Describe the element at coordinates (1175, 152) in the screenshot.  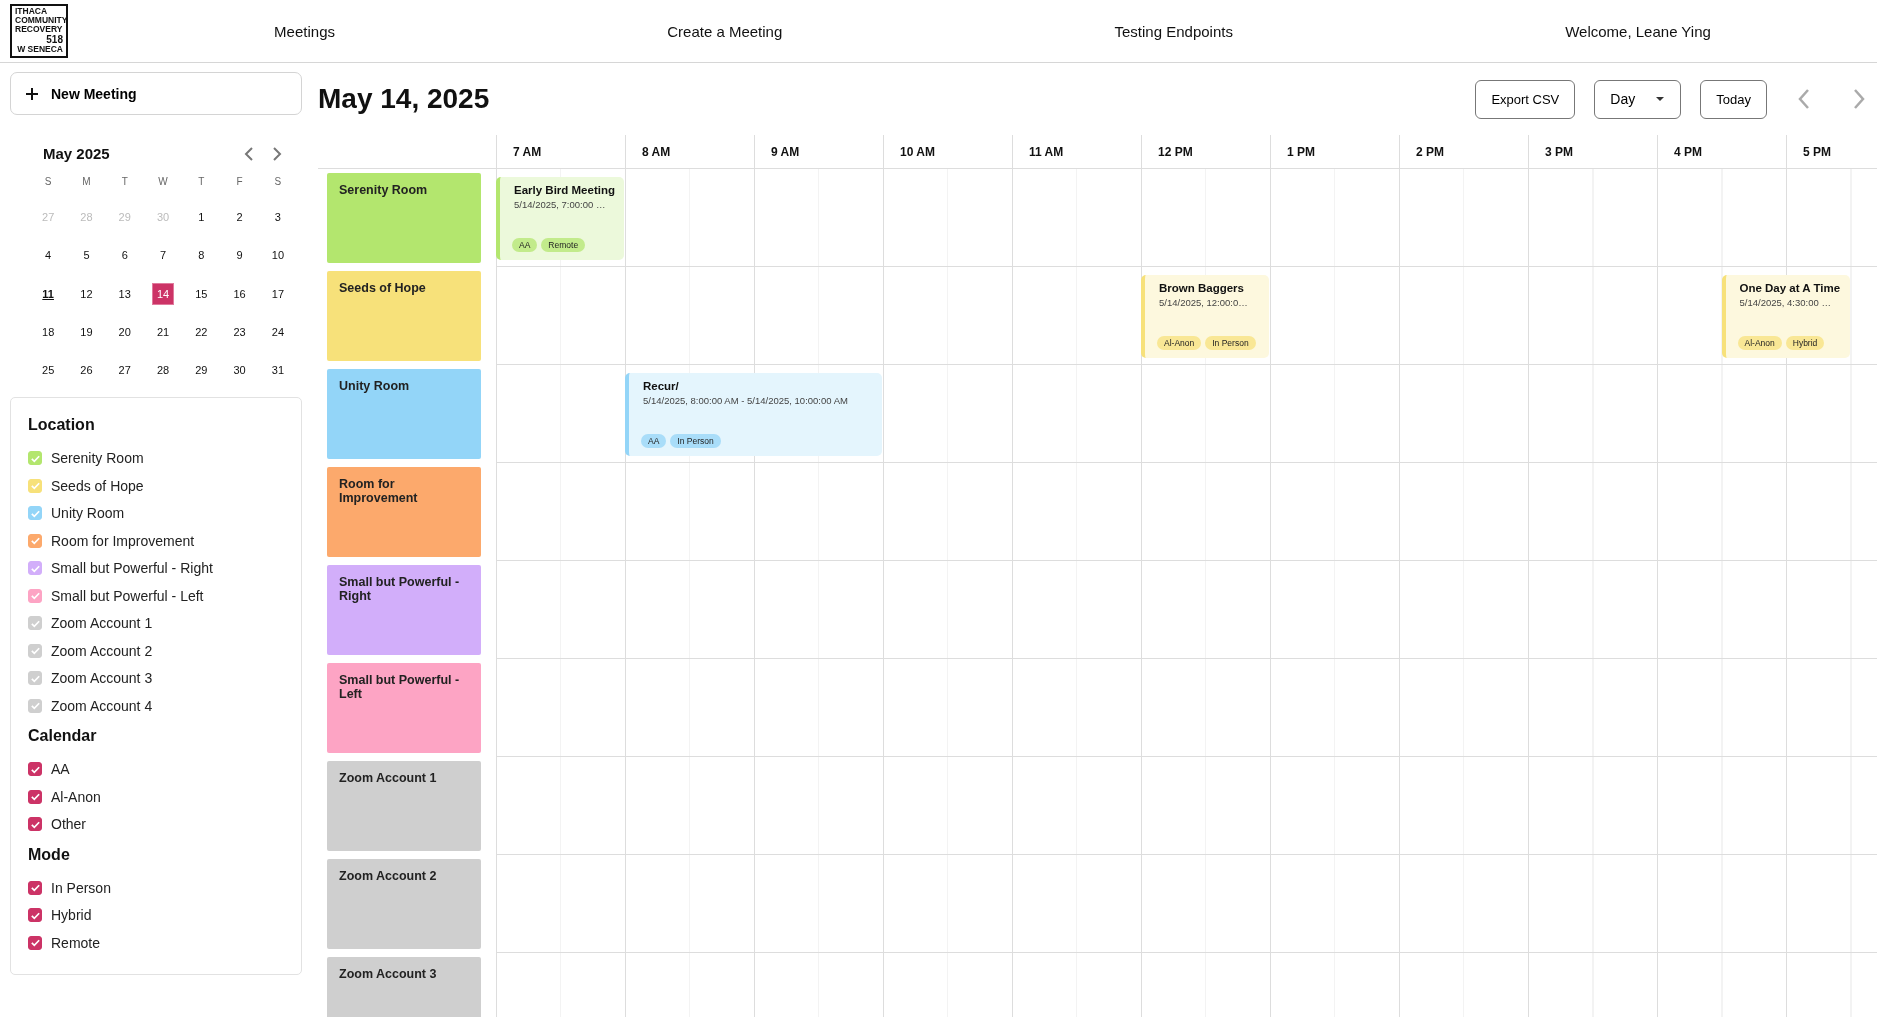
I see `hour-label: 12 PM` at that location.